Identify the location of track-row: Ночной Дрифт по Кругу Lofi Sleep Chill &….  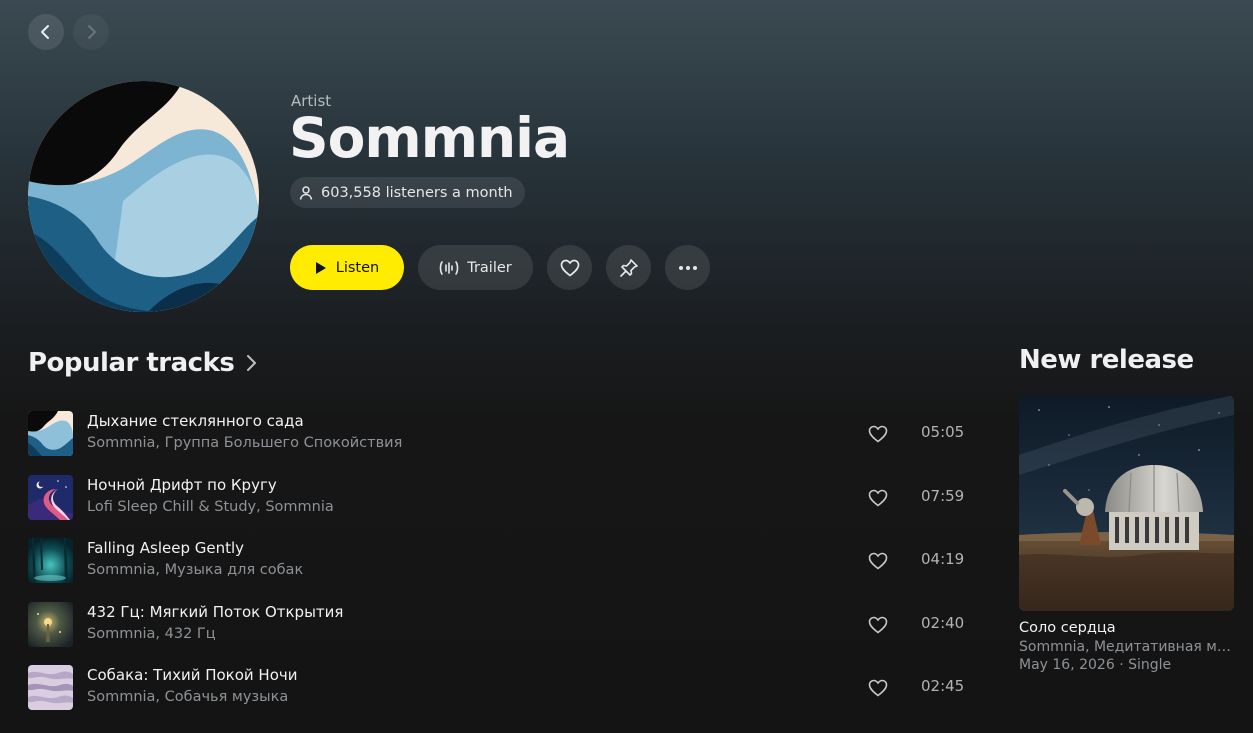
(498, 506).